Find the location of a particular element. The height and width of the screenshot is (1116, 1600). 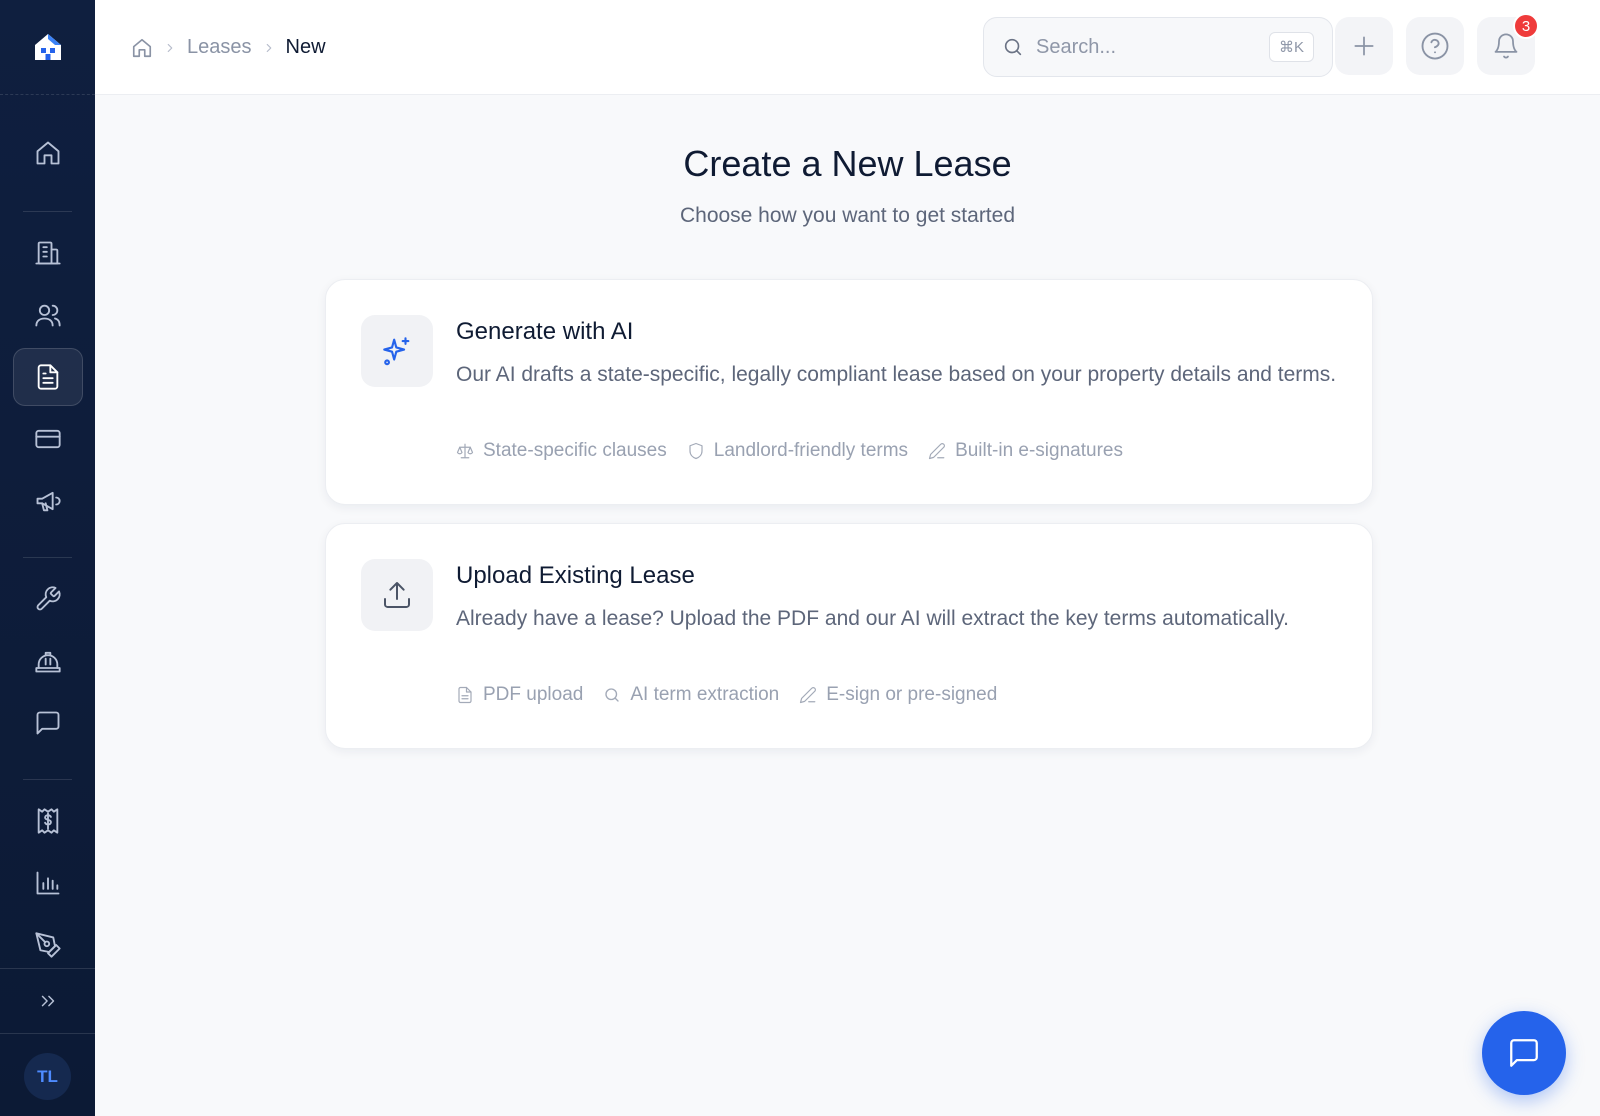

sidebar-item-maintenance is located at coordinates (48, 599).